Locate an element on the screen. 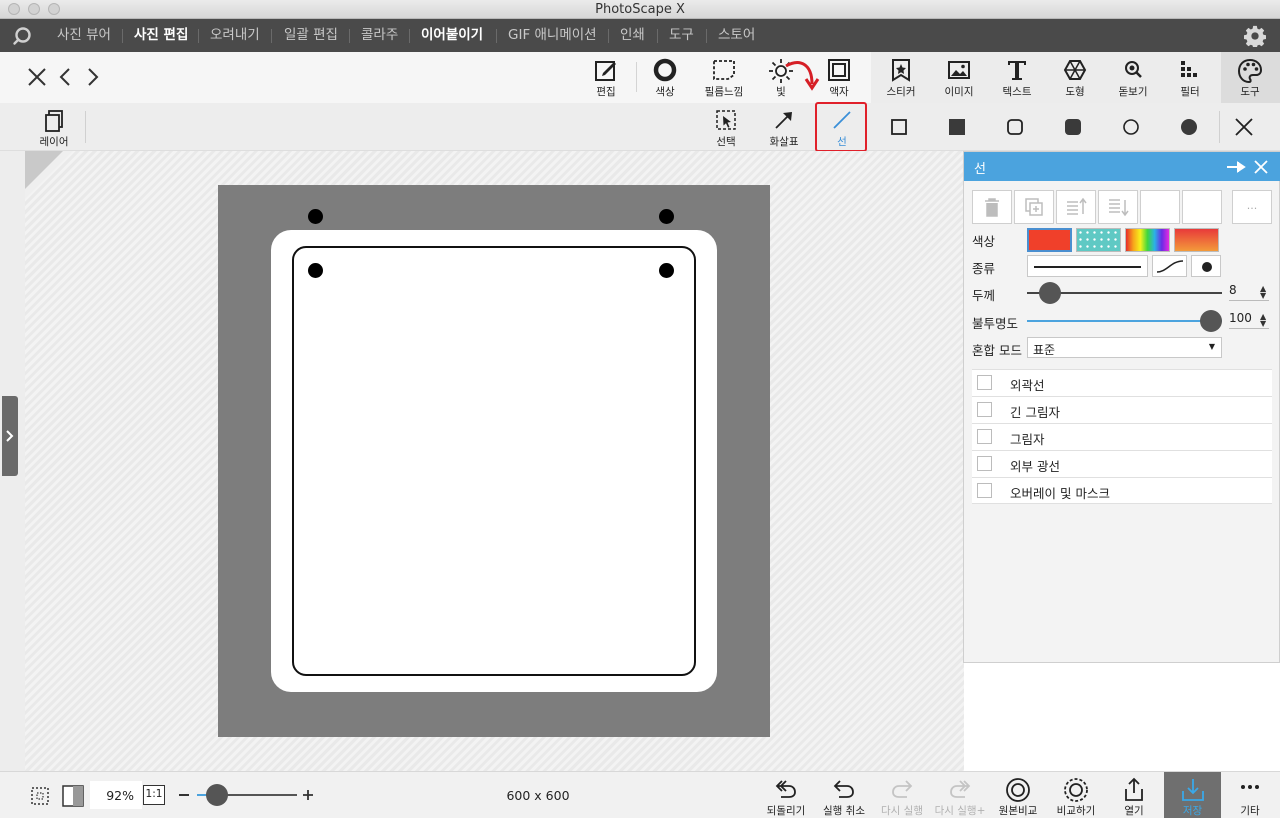 The height and width of the screenshot is (818, 1280). chevron-right-icon is located at coordinates (93, 77).